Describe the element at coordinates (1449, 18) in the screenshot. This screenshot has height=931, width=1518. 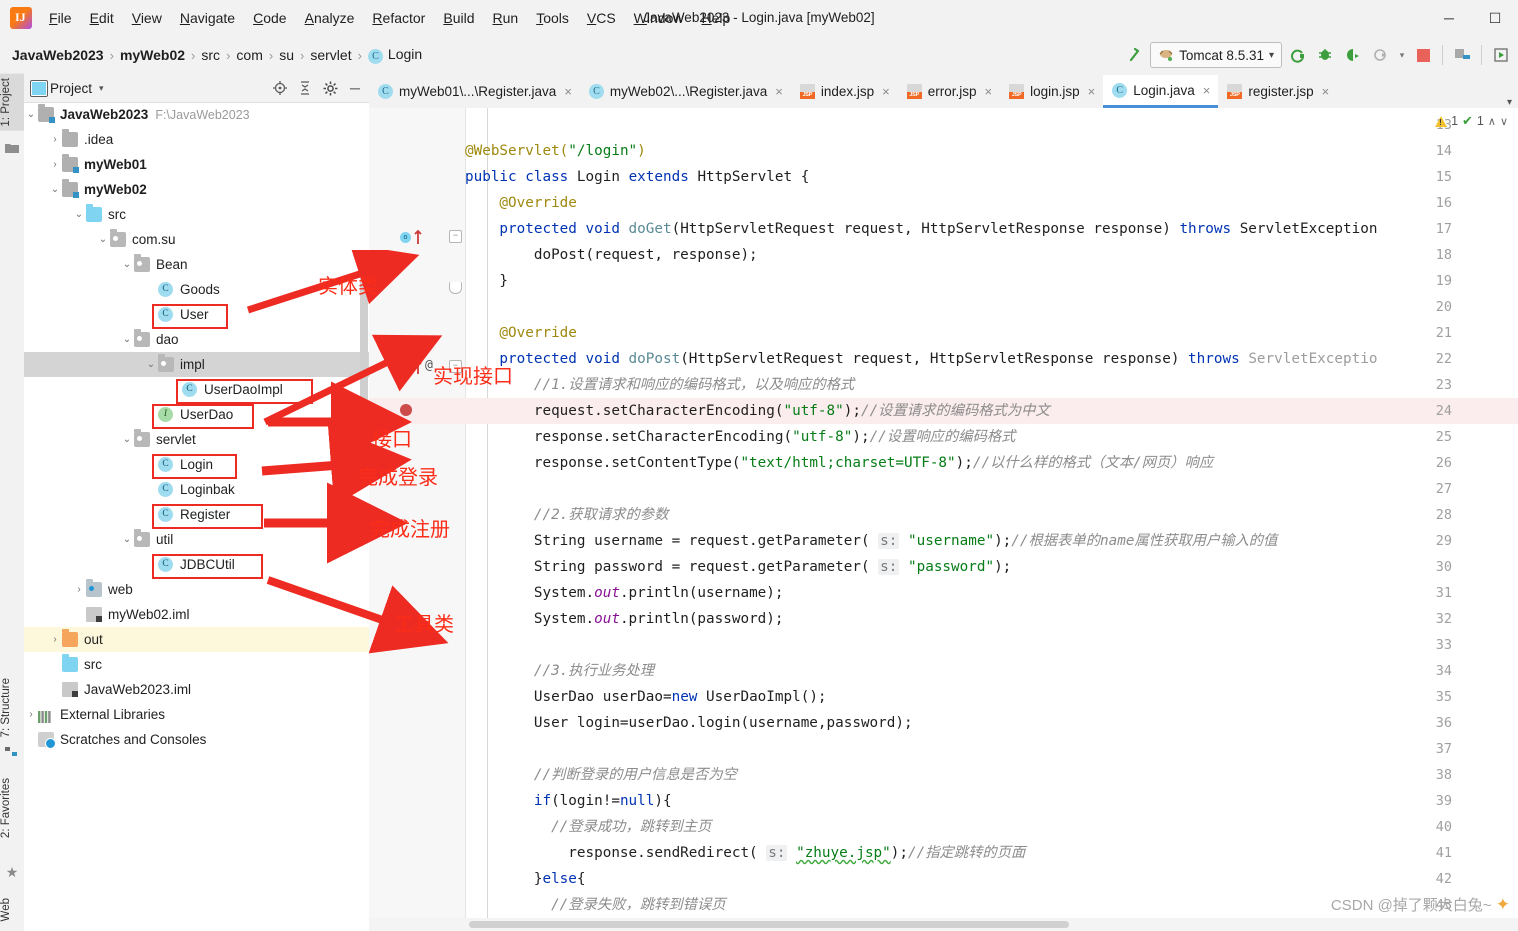
I see `minimize-button: ─` at that location.